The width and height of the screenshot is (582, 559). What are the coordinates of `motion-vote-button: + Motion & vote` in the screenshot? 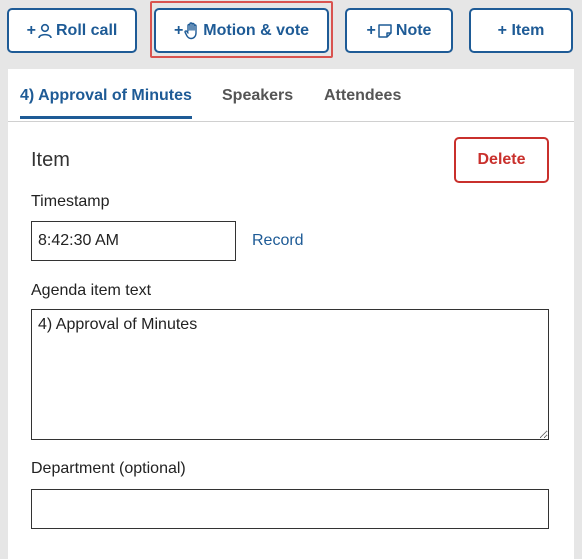 It's located at (241, 30).